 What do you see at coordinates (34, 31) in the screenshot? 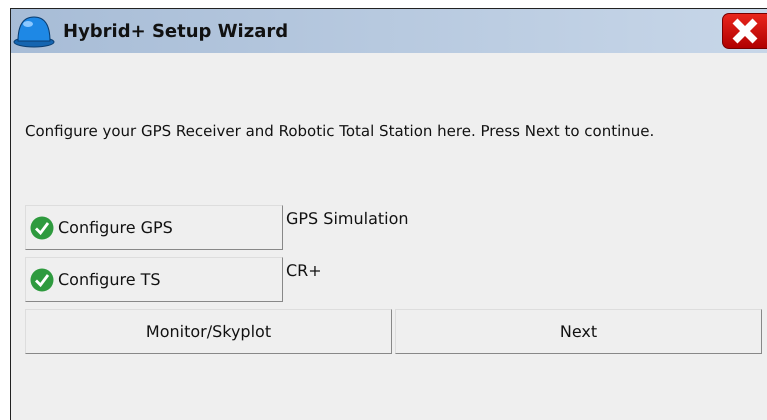
I see `hard-hat-icon` at bounding box center [34, 31].